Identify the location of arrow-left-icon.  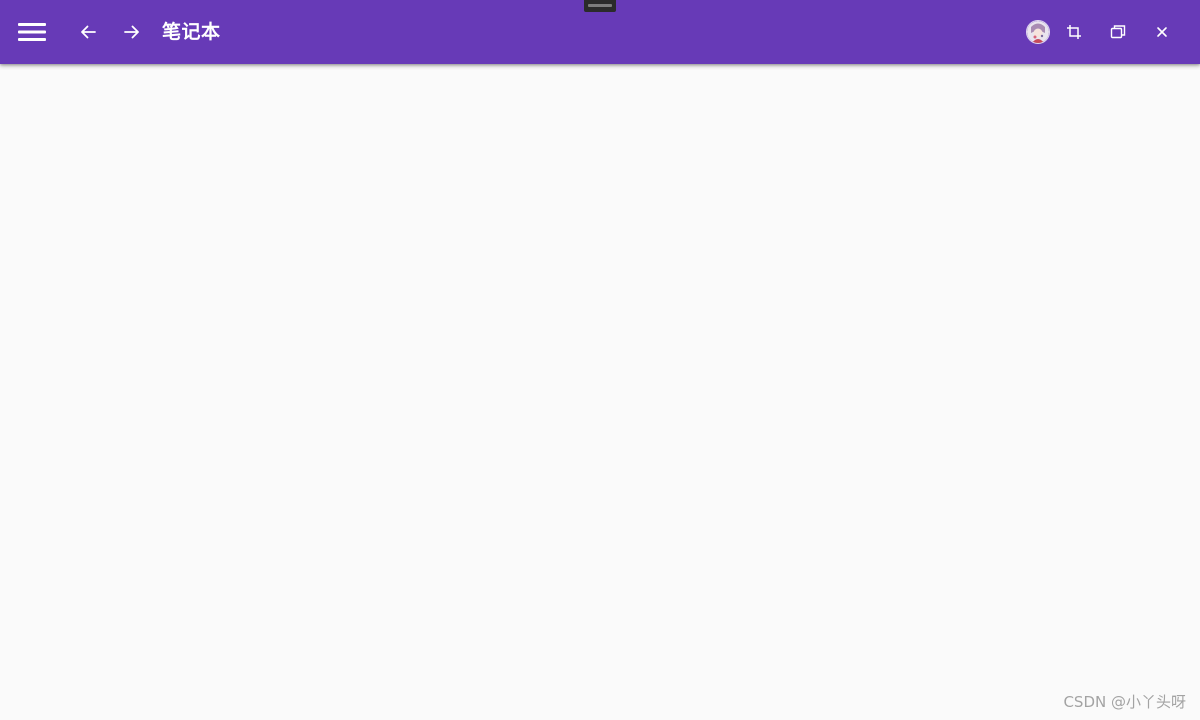
(88, 32).